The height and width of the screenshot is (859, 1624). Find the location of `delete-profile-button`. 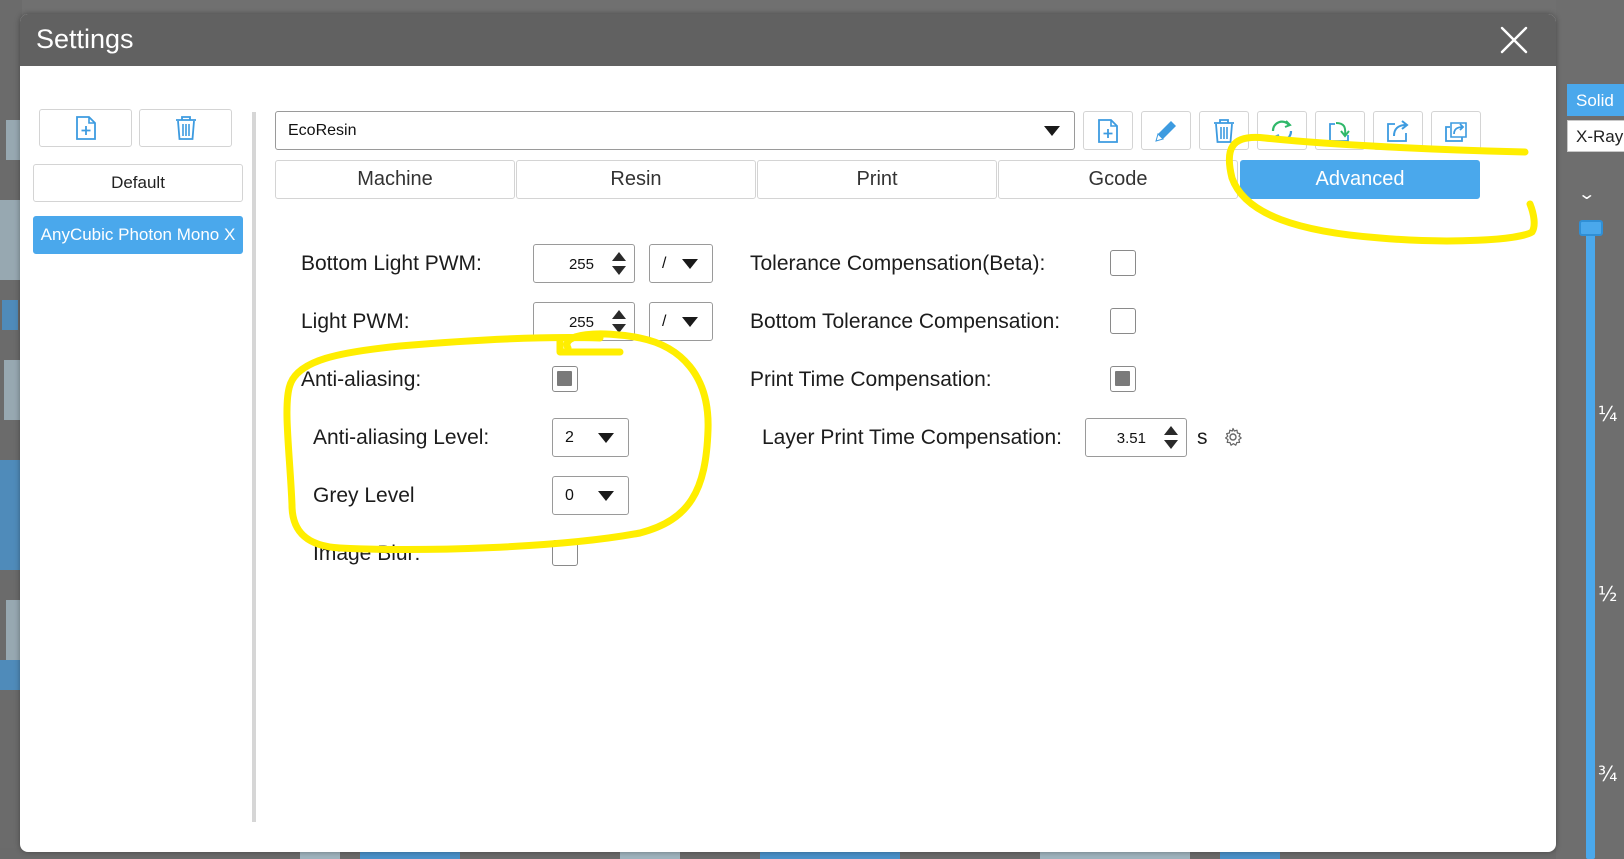

delete-profile-button is located at coordinates (185, 128).